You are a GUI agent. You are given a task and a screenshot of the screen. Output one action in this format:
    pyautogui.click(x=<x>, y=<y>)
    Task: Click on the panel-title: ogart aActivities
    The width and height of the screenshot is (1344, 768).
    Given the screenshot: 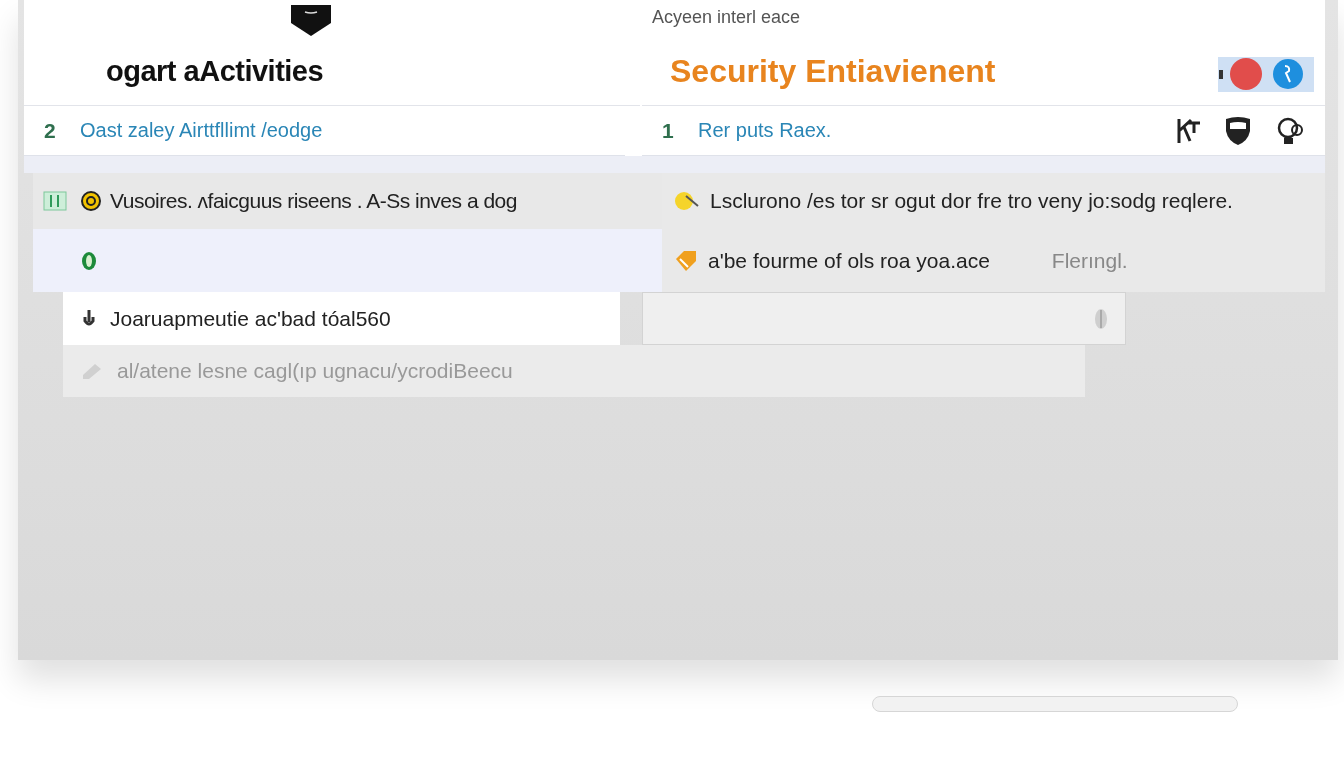 What is the action you would take?
    pyautogui.click(x=215, y=71)
    